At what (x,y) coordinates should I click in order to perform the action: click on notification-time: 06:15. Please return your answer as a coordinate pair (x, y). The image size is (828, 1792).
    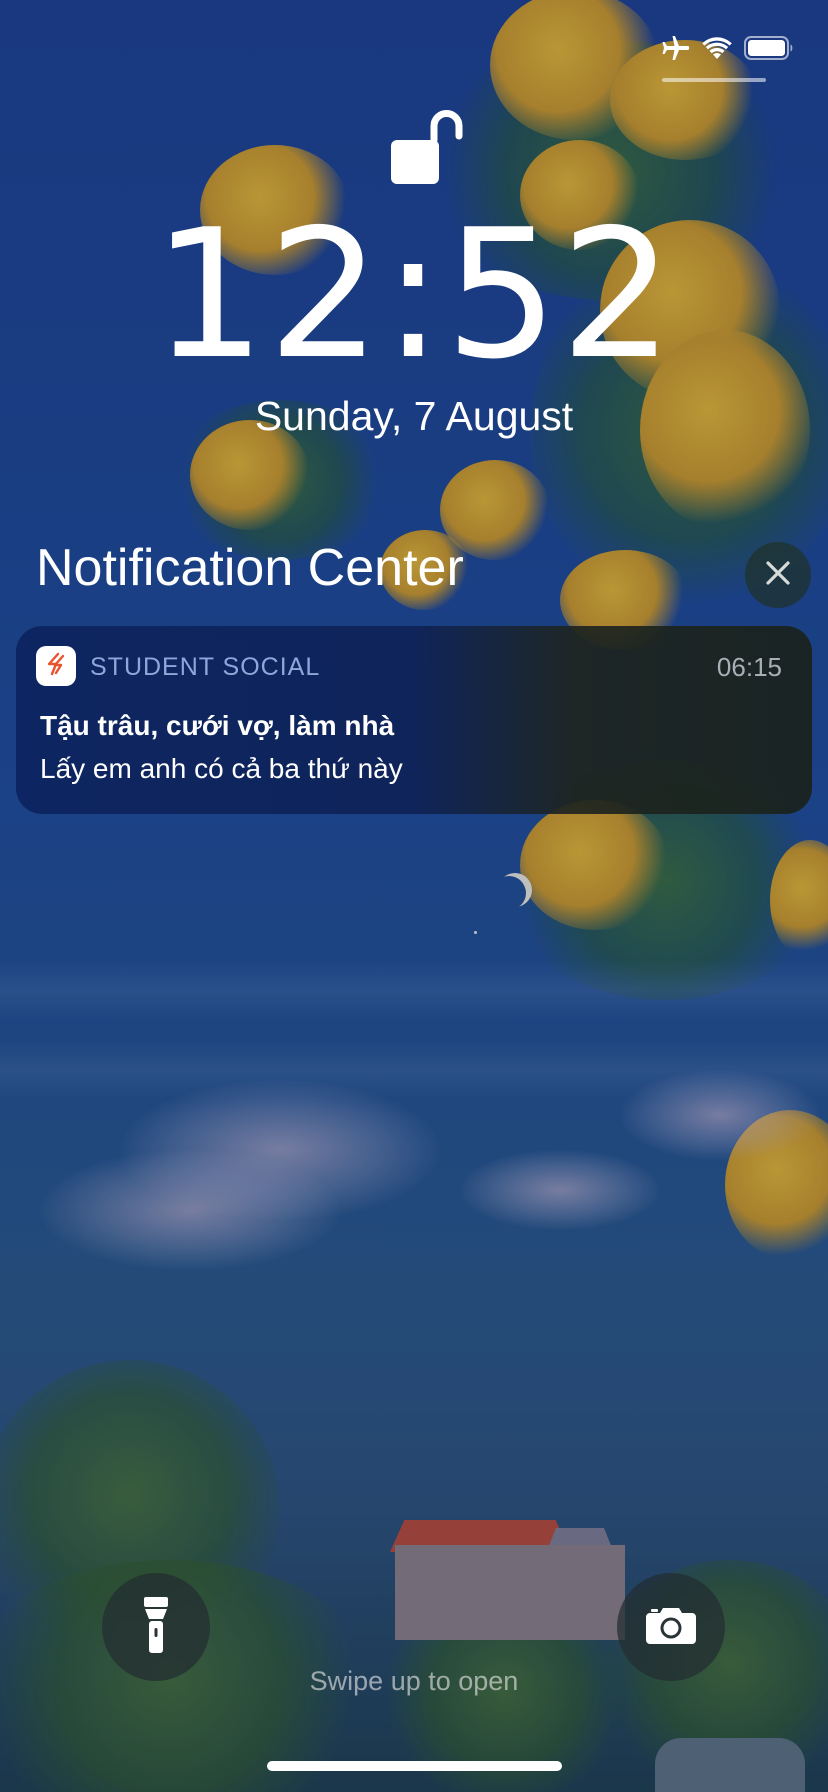
    Looking at the image, I should click on (749, 667).